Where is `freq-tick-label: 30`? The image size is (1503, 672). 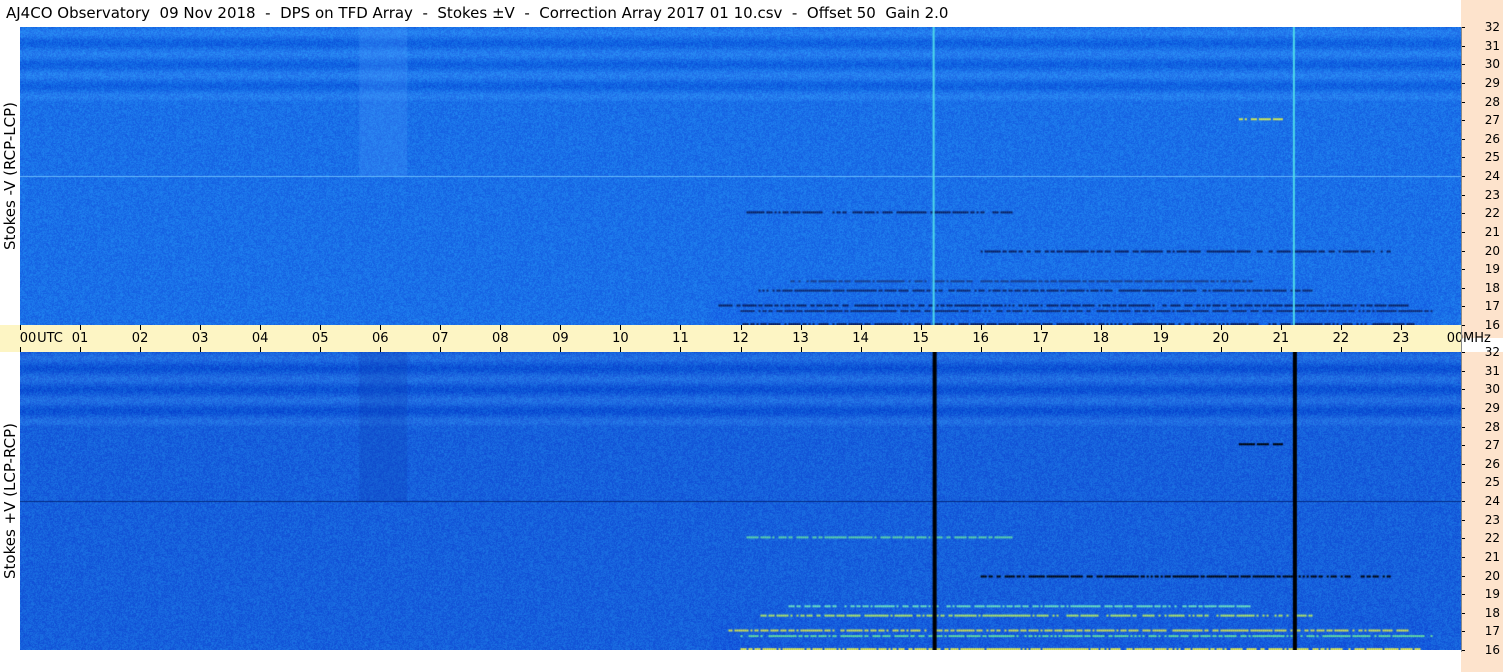 freq-tick-label: 30 is located at coordinates (1492, 64).